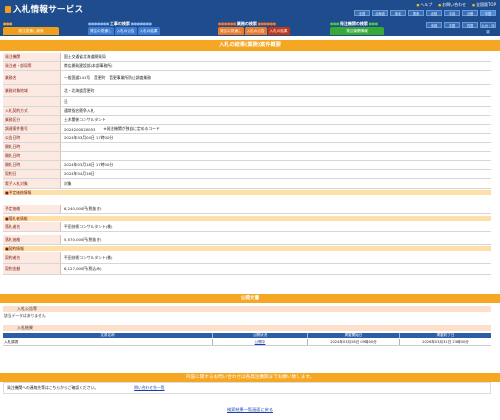 This screenshot has height=420, width=500. I want to click on footer: 検索結果一覧画面に戻る, so click(250, 410).